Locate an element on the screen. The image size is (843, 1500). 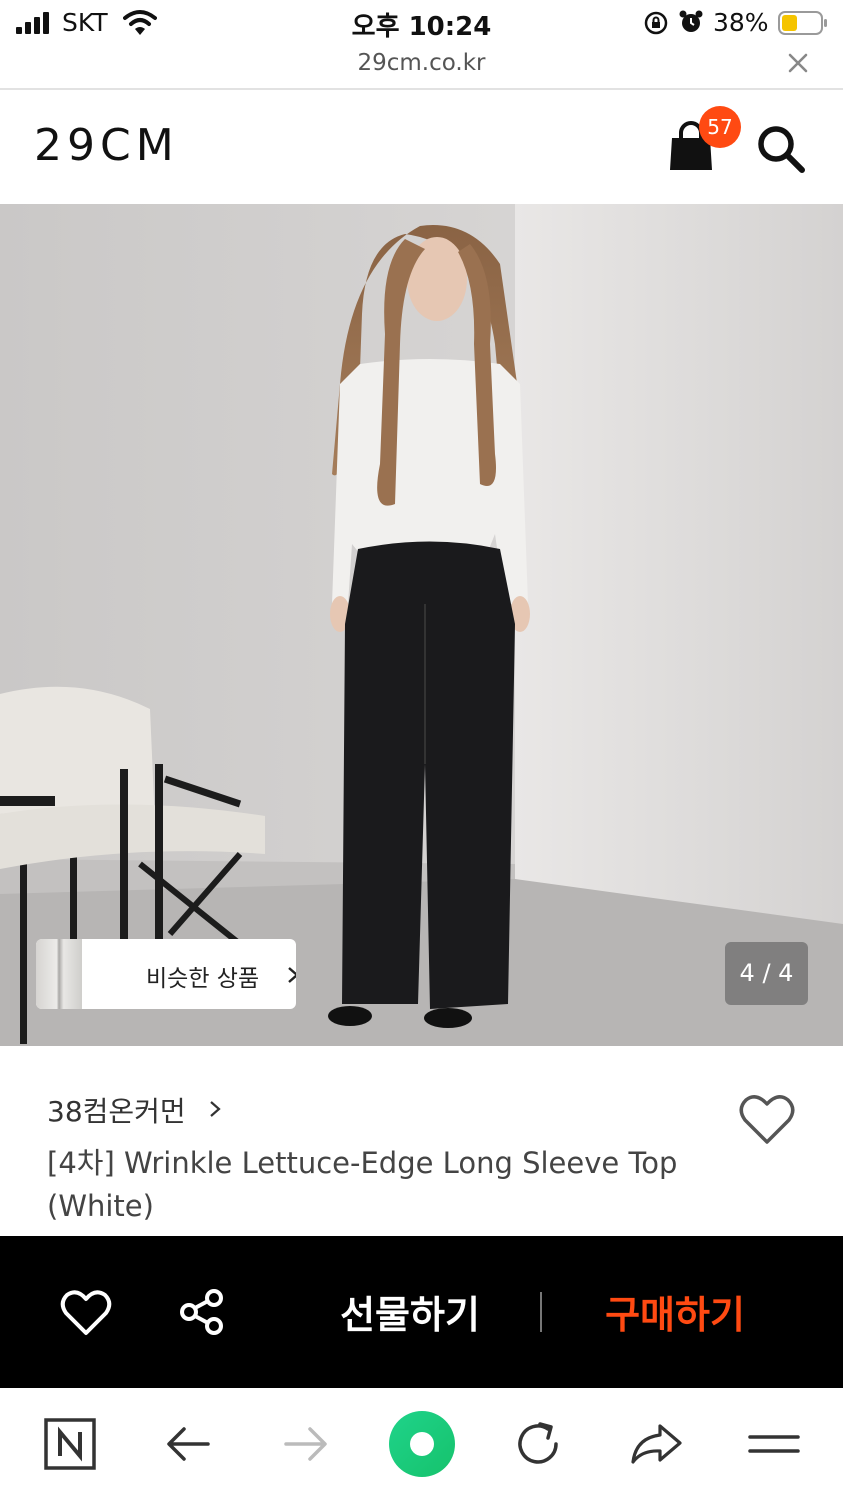
forward-arrow-icon is located at coordinates (306, 1444).